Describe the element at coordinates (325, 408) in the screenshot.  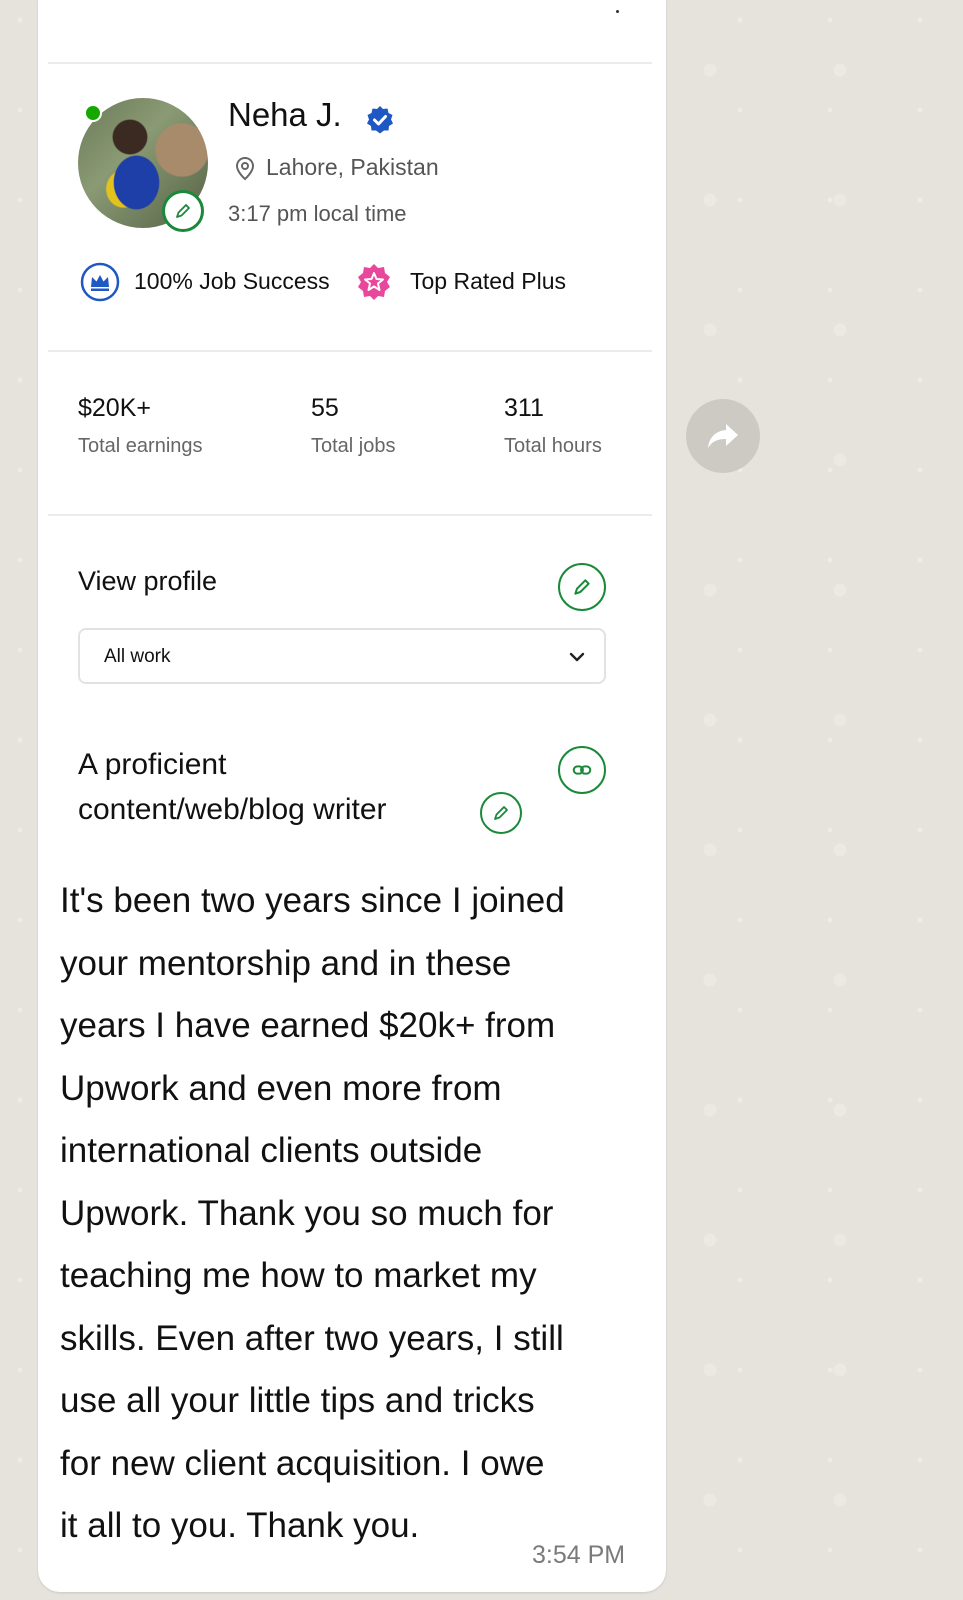
I see `stat-value: 55` at that location.